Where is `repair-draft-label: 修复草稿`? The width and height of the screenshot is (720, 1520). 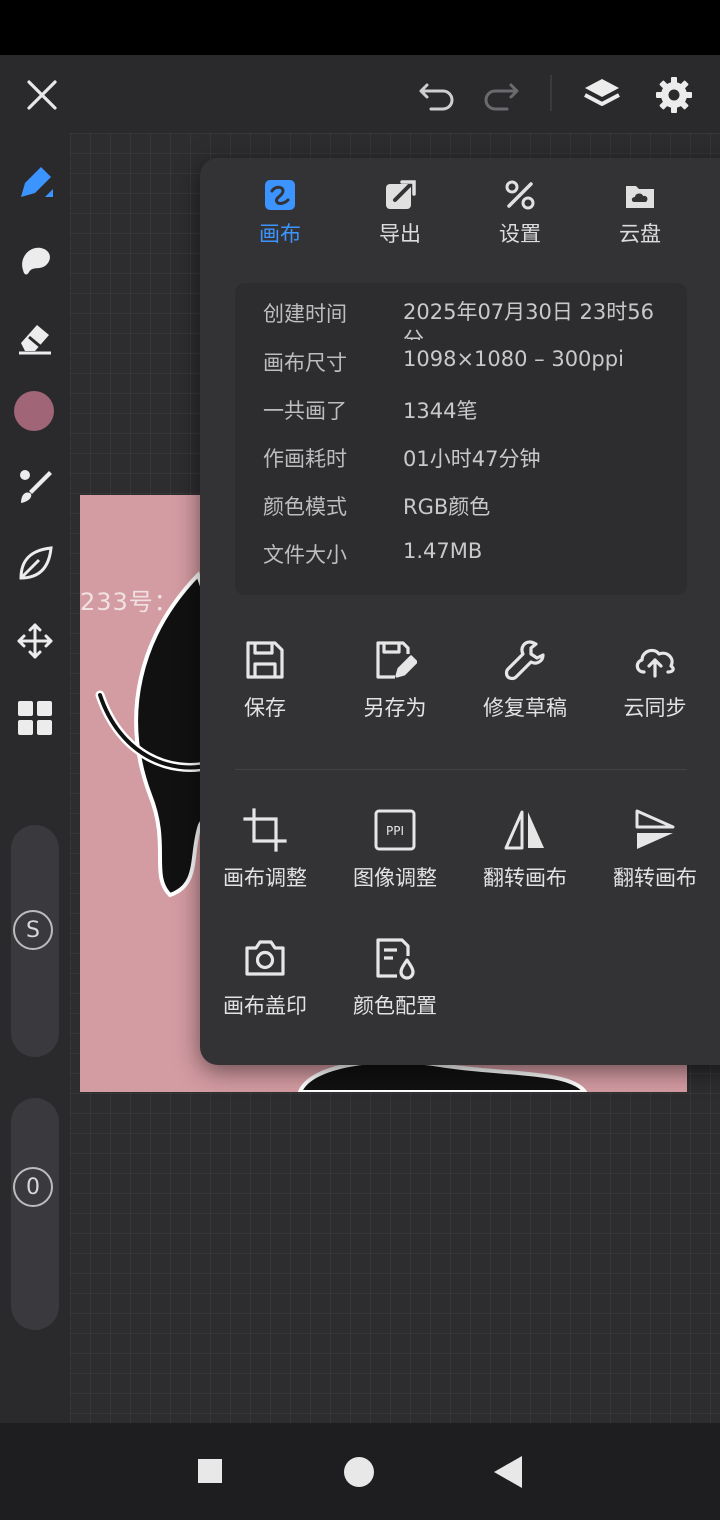 repair-draft-label: 修复草稿 is located at coordinates (525, 708).